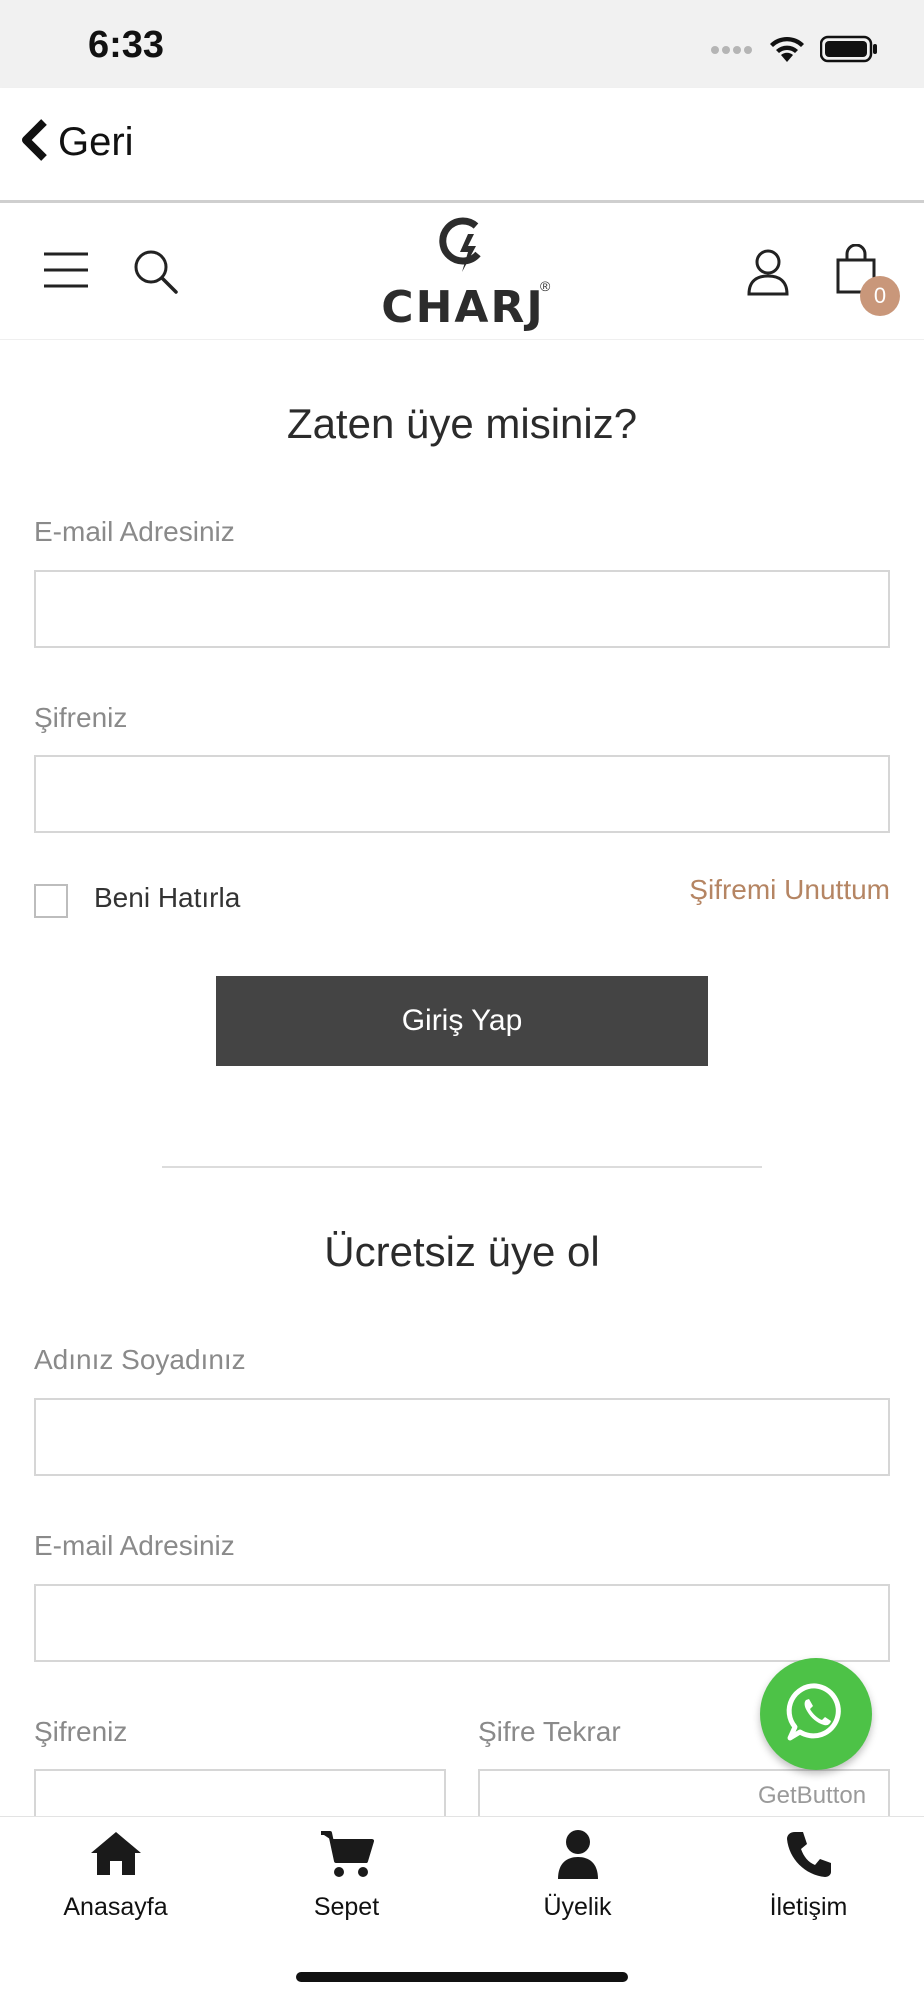 This screenshot has width=924, height=2001. I want to click on tab-label-home: Anasayfa, so click(115, 1907).